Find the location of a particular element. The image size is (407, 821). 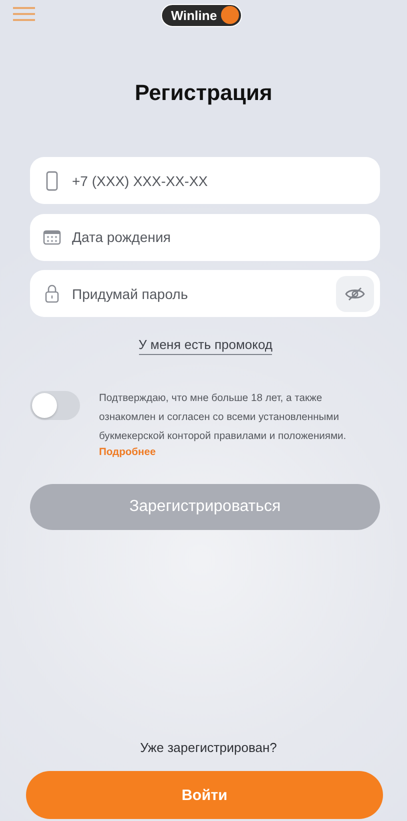

promo-code-link: У меня есть промокод is located at coordinates (205, 346).